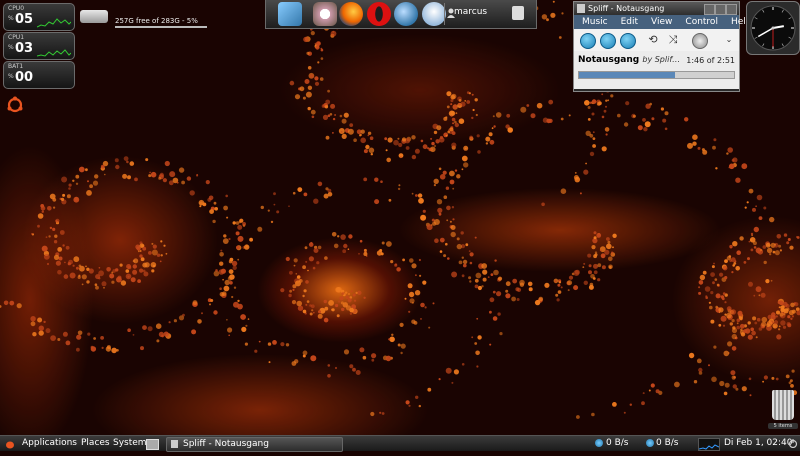 Image resolution: width=800 pixels, height=456 pixels. Describe the element at coordinates (720, 9) in the screenshot. I see `maximize-button` at that location.